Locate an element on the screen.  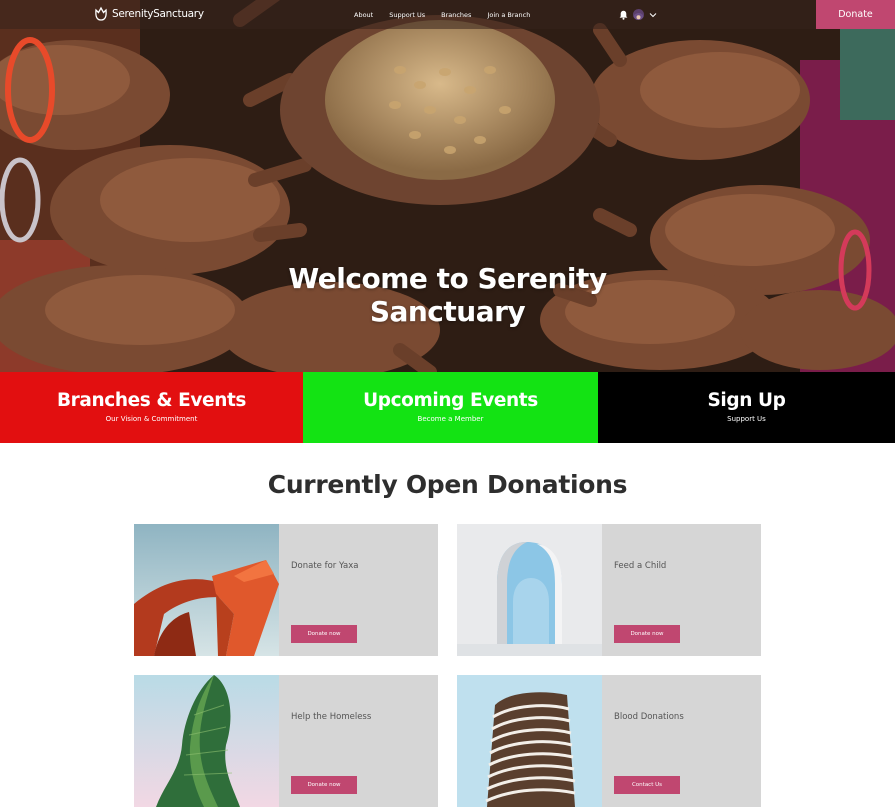
sculpture-image is located at coordinates (206, 590).